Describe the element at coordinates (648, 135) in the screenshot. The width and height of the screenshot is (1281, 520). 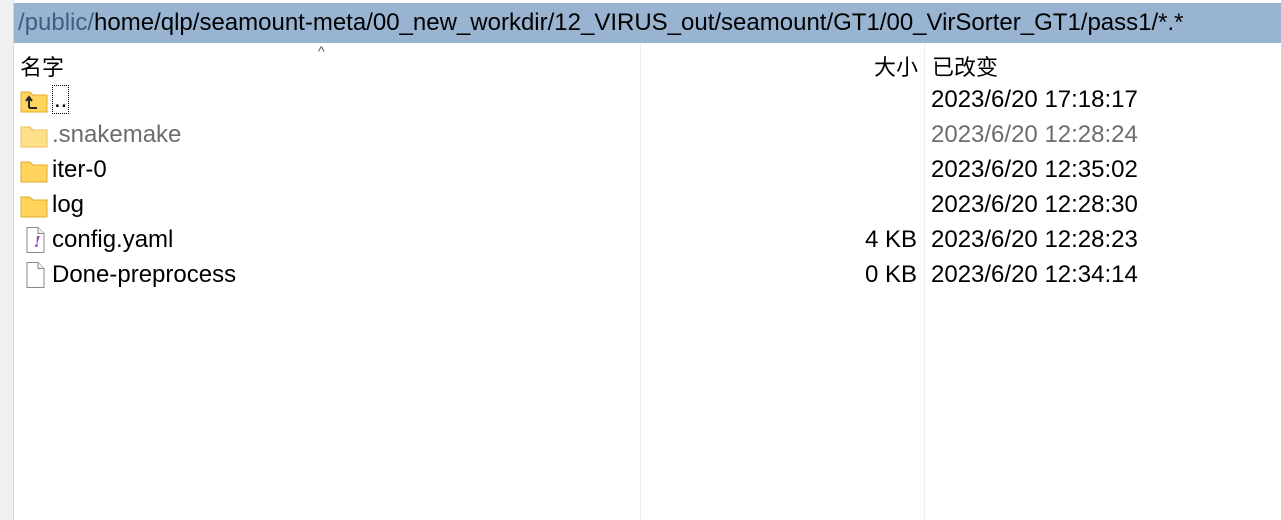
I see `file-row: .snakemake 2023/6/20 12:28:24` at that location.